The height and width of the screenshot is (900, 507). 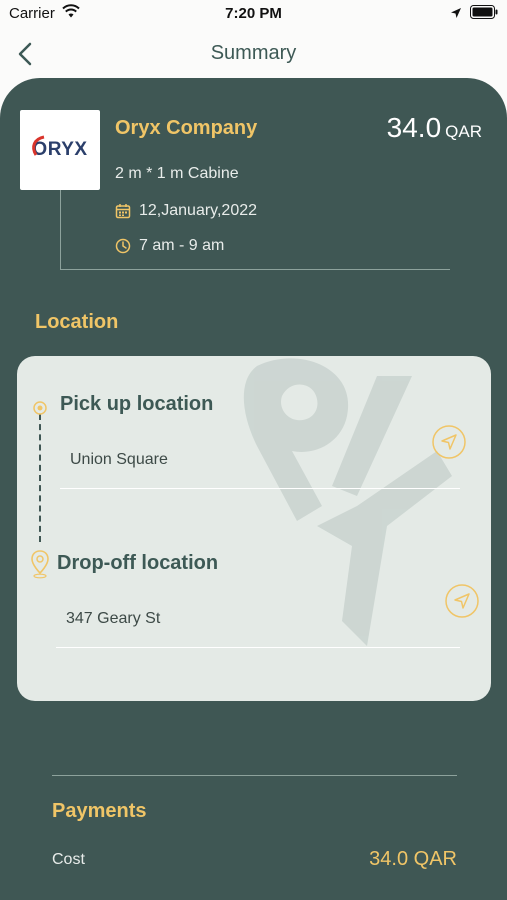 What do you see at coordinates (40, 410) in the screenshot?
I see `pickup-point-icon` at bounding box center [40, 410].